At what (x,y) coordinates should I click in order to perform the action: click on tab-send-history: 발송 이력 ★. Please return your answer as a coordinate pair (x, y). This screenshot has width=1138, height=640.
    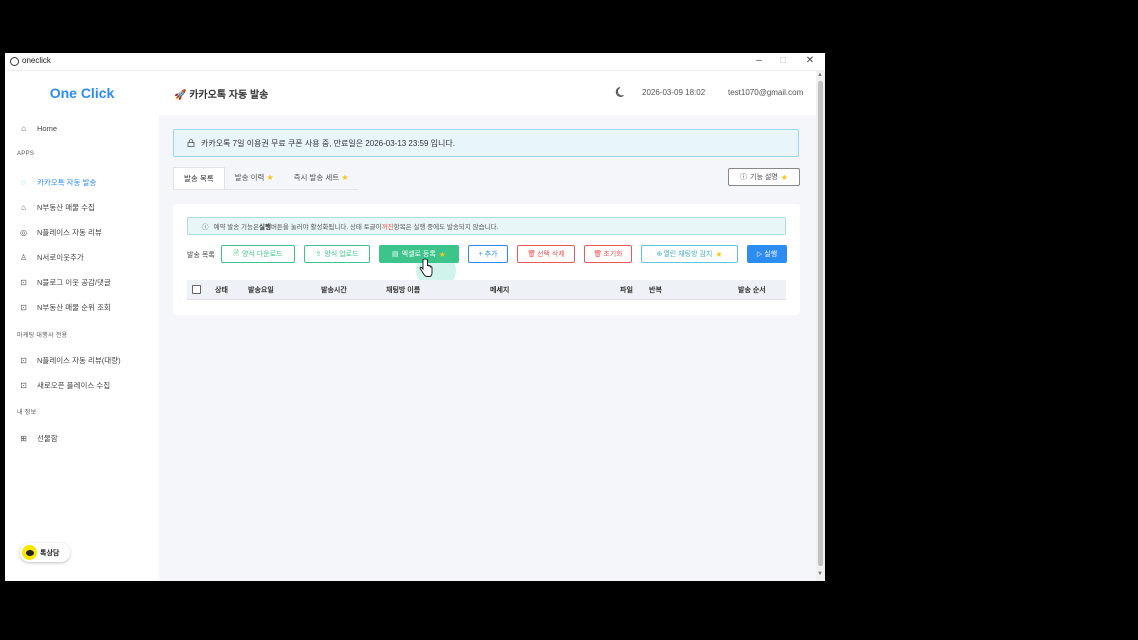
    Looking at the image, I should click on (254, 178).